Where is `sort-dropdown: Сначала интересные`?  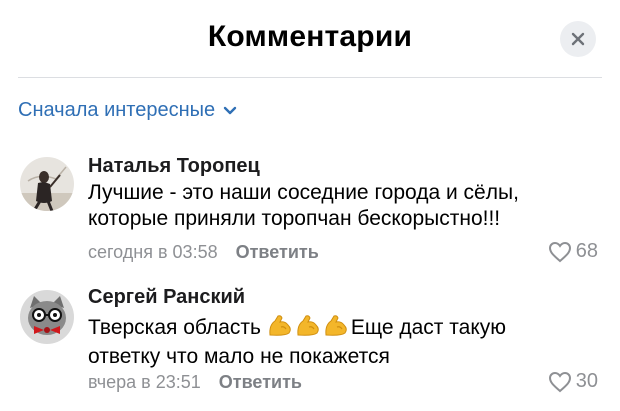 sort-dropdown: Сначала интересные is located at coordinates (127, 110).